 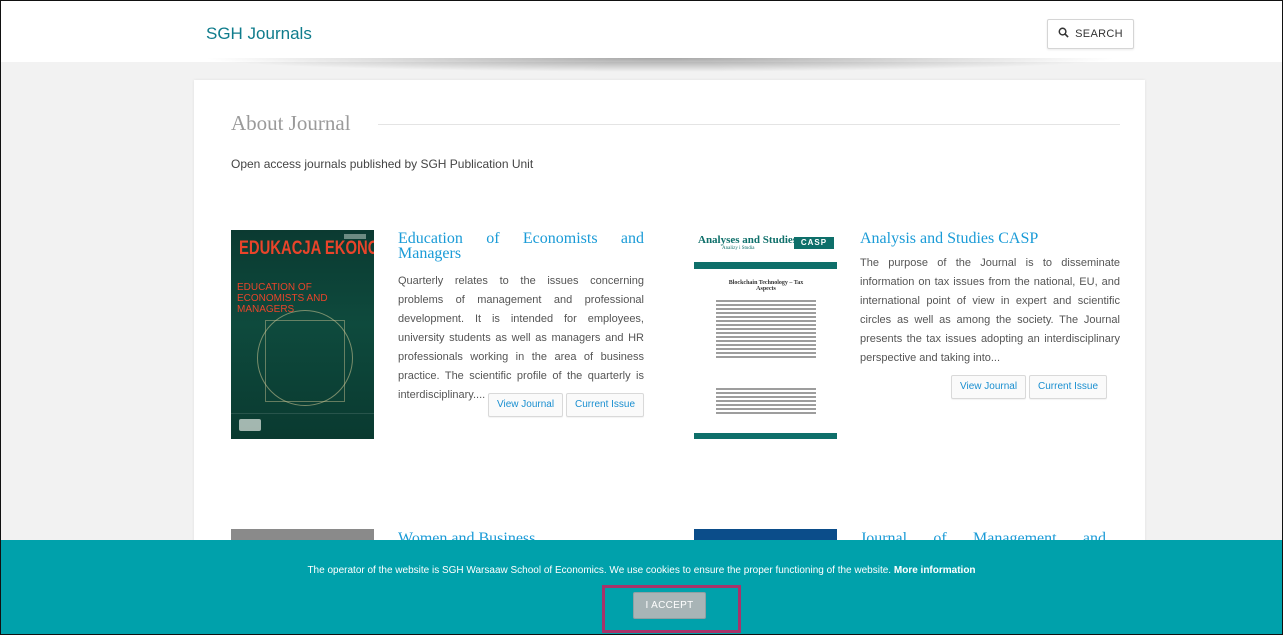 What do you see at coordinates (305, 361) in the screenshot?
I see `vitruvian-square` at bounding box center [305, 361].